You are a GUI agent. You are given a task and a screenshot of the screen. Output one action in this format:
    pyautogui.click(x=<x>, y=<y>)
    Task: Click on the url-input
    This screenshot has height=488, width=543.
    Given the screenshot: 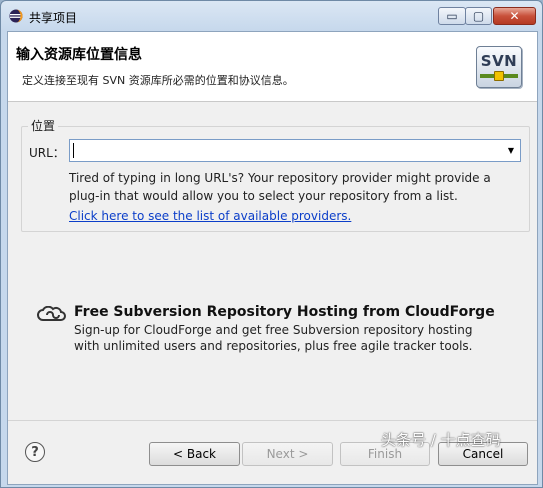 What is the action you would take?
    pyautogui.click(x=286, y=151)
    